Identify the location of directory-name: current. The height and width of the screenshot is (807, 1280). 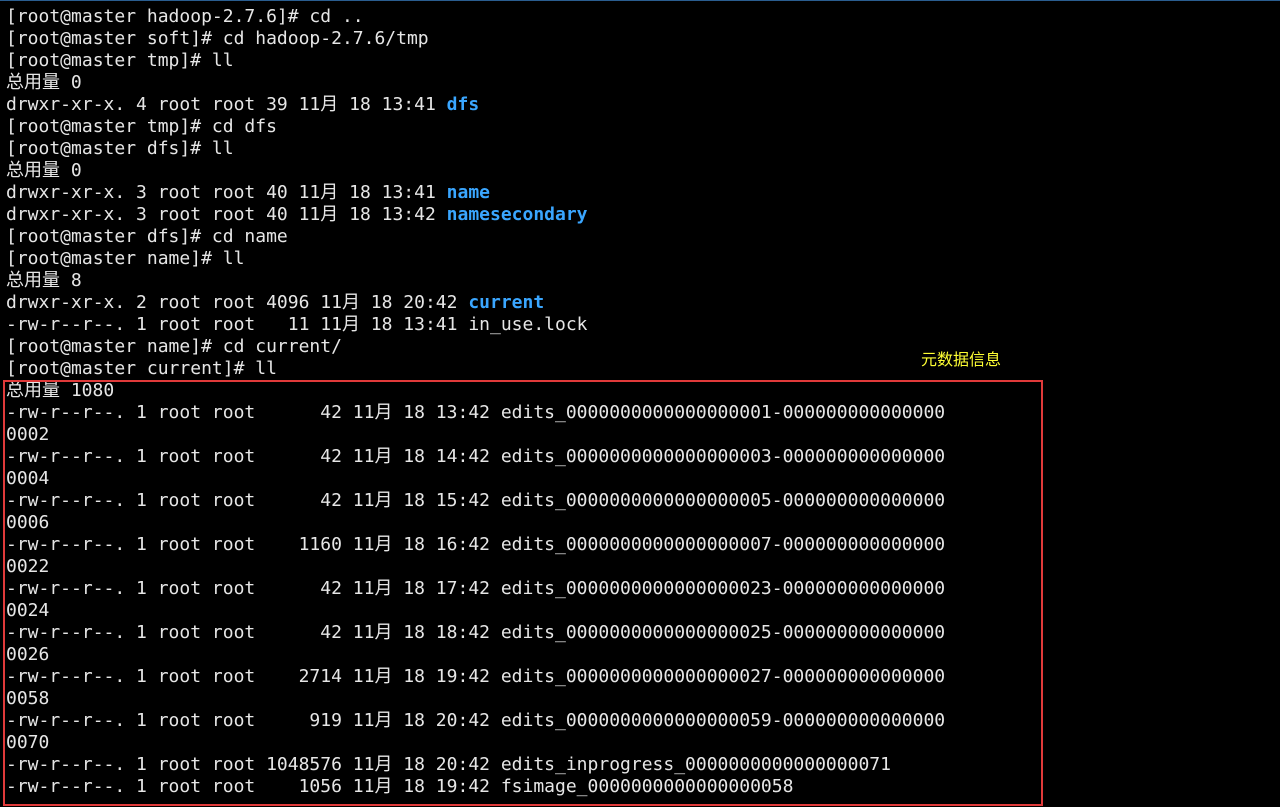
(506, 302).